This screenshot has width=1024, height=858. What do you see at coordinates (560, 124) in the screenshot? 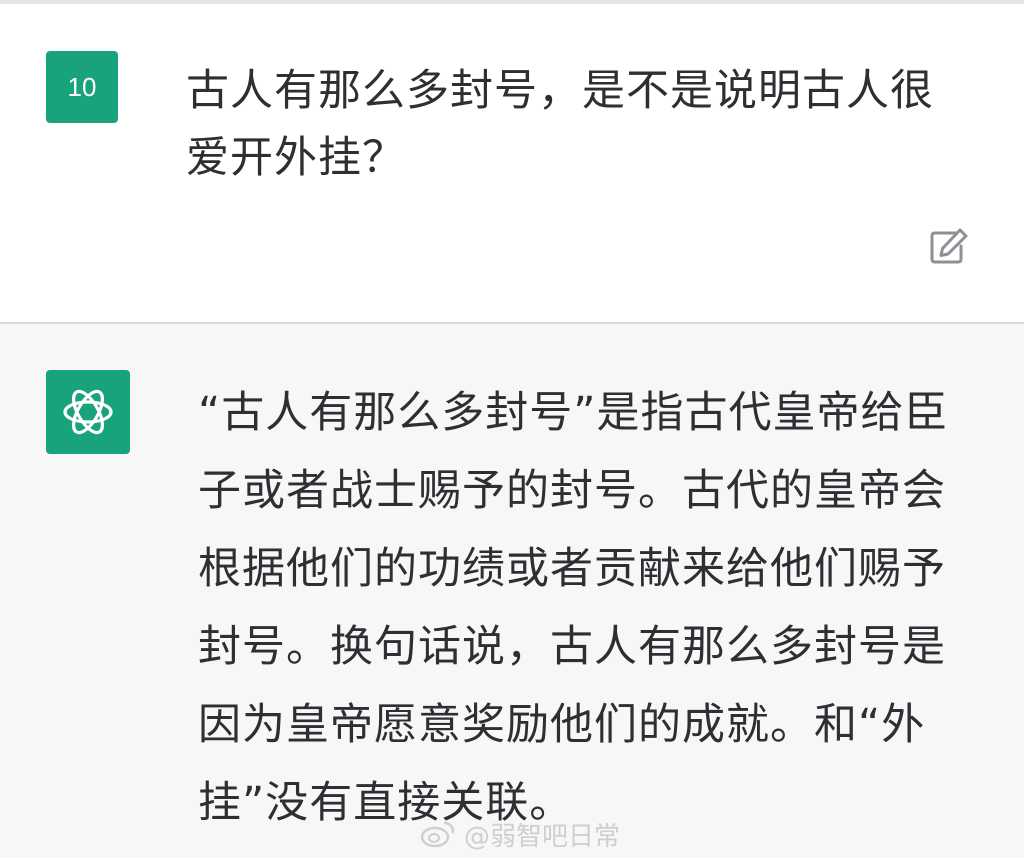
I see `user-message-text: 古人有那么多封号，是不是说明古人很爱开外挂？` at bounding box center [560, 124].